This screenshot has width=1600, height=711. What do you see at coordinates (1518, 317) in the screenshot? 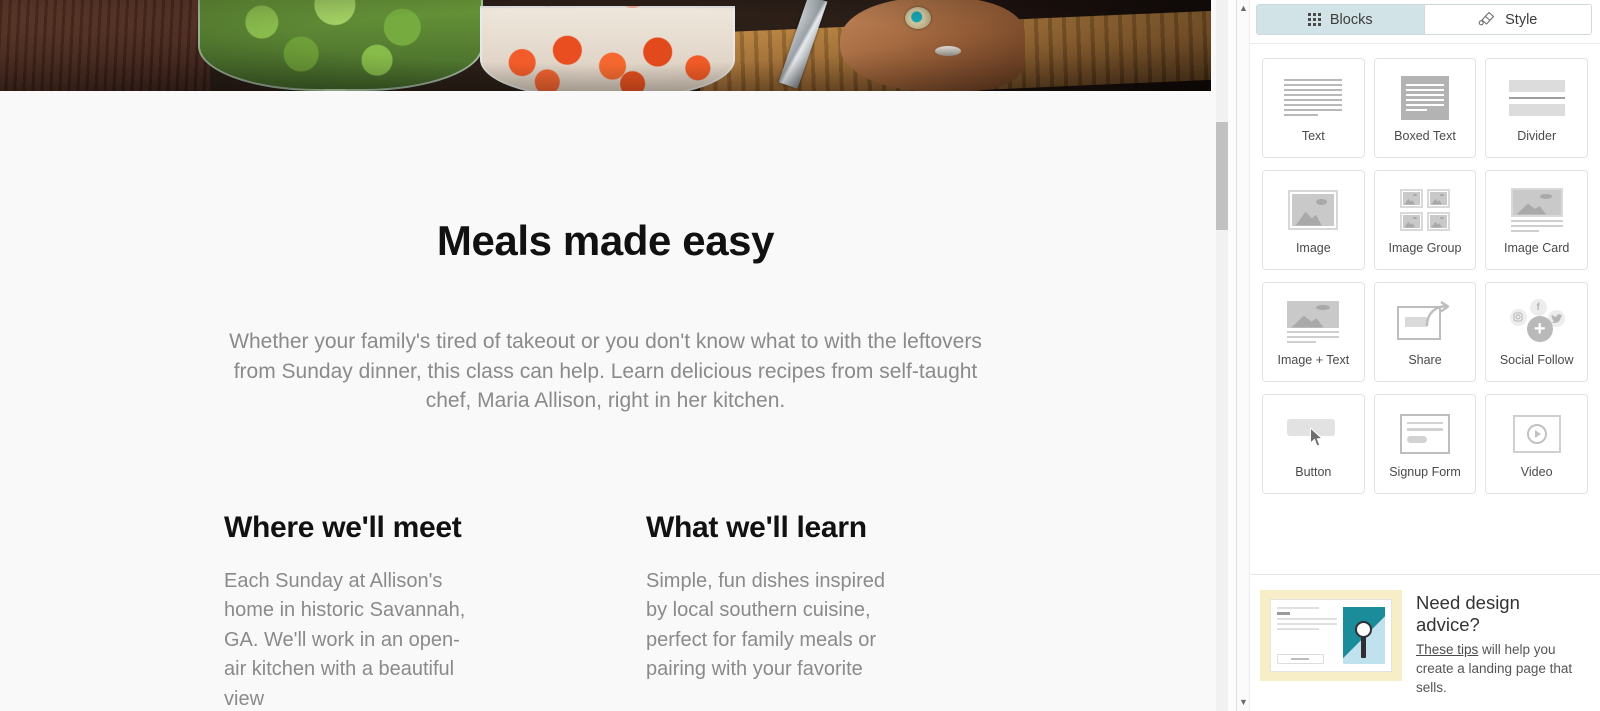
I see `instagram-icon` at bounding box center [1518, 317].